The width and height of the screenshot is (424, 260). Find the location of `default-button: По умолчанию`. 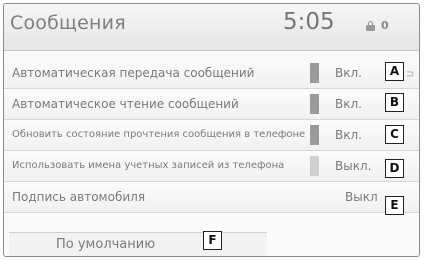

default-button: По умолчанию is located at coordinates (138, 244).